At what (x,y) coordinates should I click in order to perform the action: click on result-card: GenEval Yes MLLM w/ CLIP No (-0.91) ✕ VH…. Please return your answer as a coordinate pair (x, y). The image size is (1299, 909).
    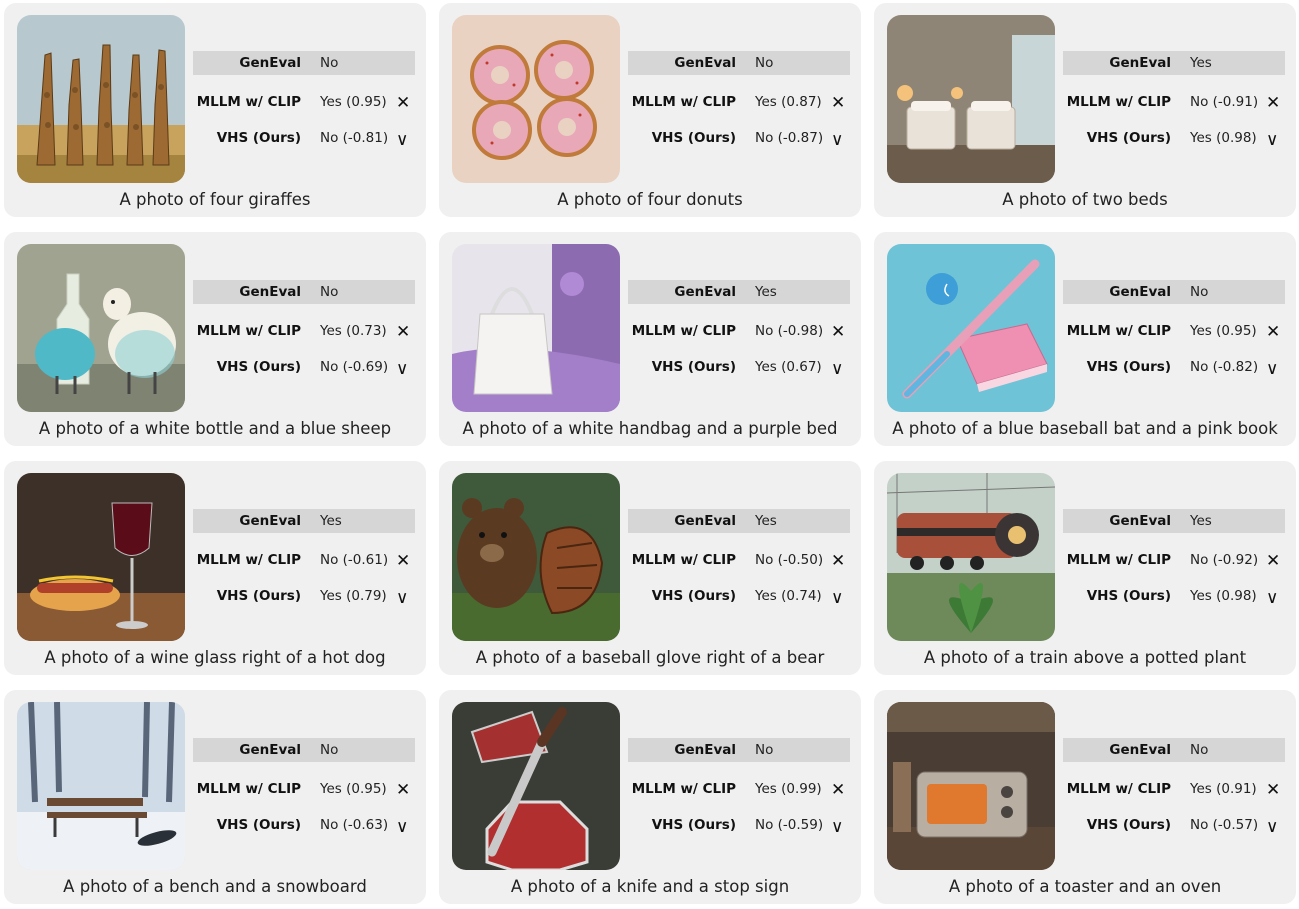
    Looking at the image, I should click on (1085, 110).